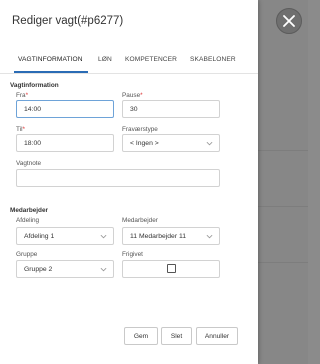 This screenshot has height=364, width=320. What do you see at coordinates (39, 236) in the screenshot?
I see `afdeling-value: Afdeling 1` at bounding box center [39, 236].